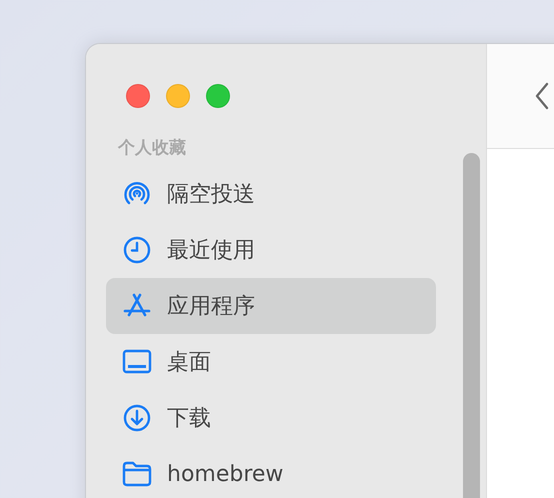 Image resolution: width=554 pixels, height=498 pixels. Describe the element at coordinates (152, 148) in the screenshot. I see `section-title: 个人收藏` at that location.